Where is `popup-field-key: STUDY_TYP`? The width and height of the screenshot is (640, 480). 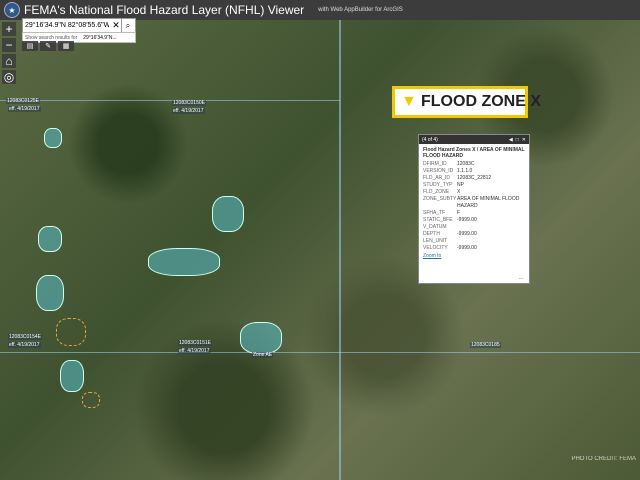 popup-field-key: STUDY_TYP is located at coordinates (438, 185).